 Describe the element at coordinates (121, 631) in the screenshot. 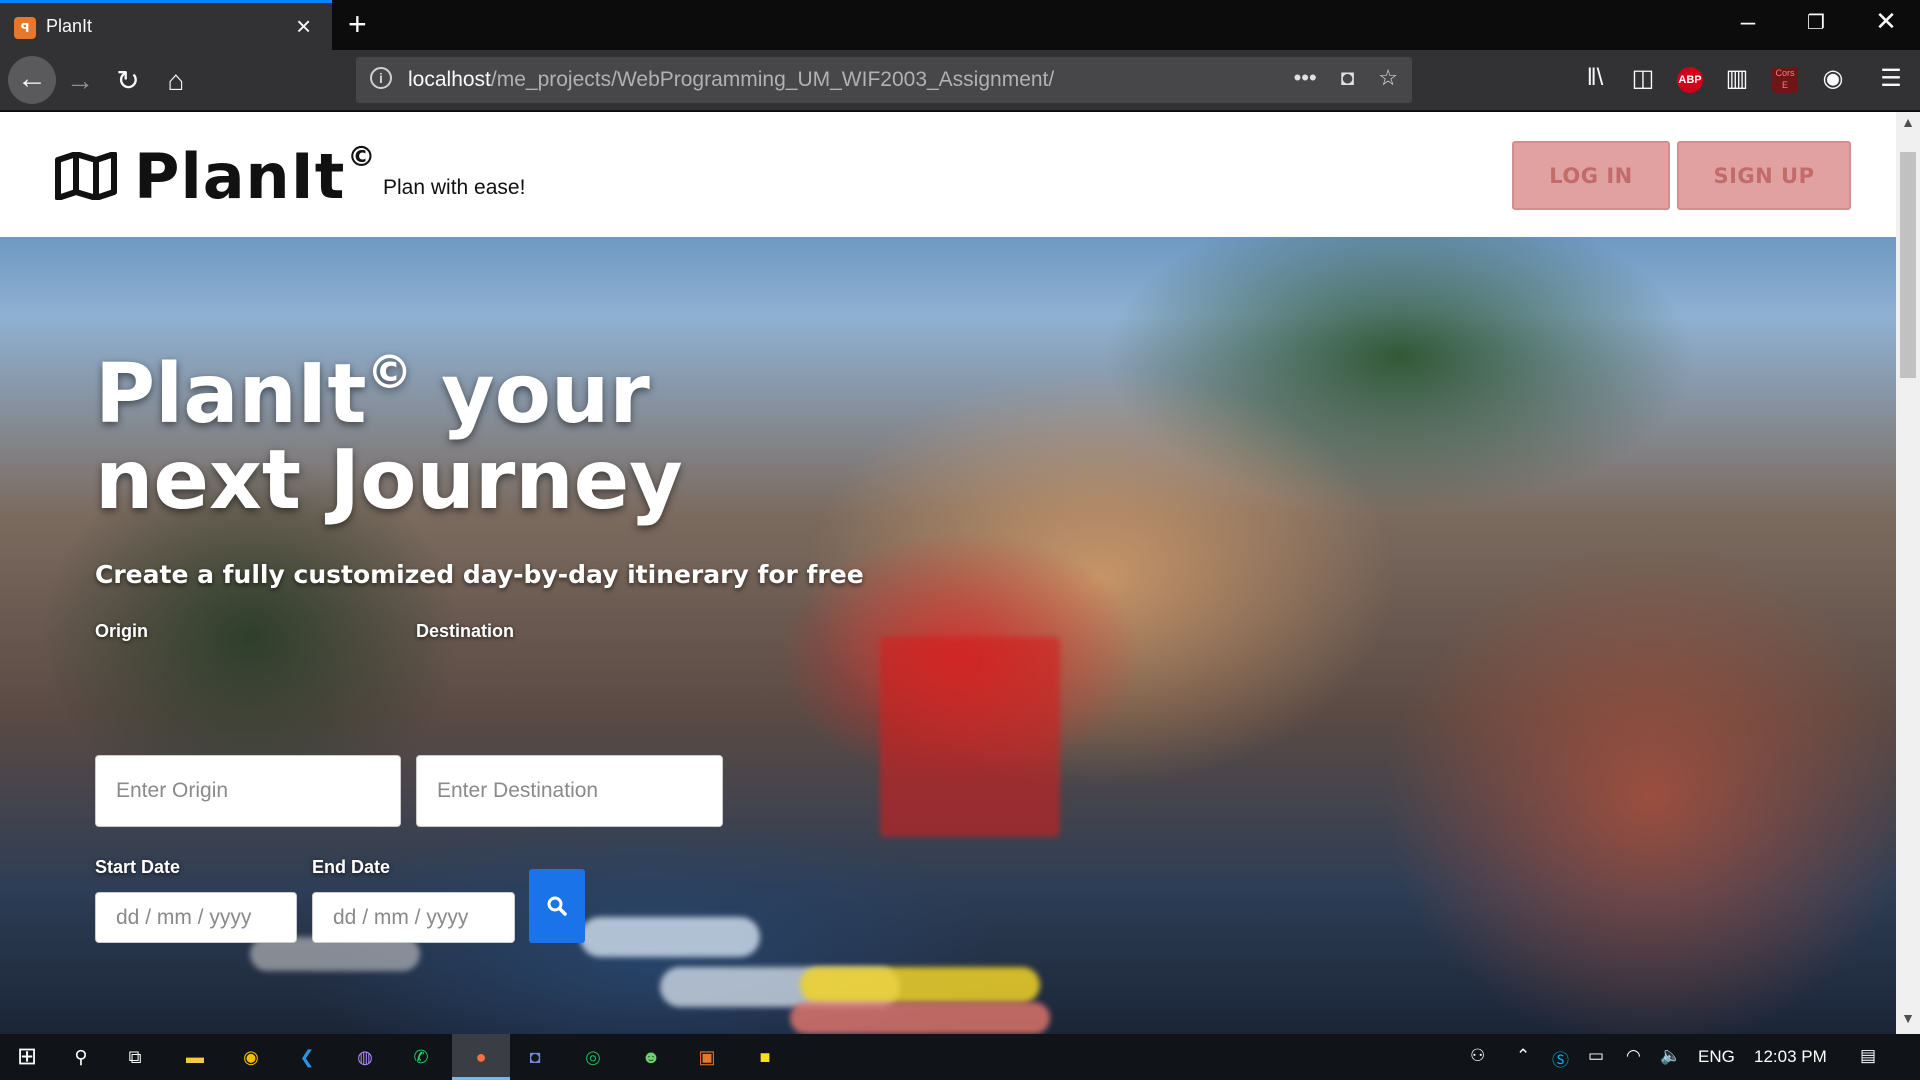

I see `origin-label: Origin` at that location.